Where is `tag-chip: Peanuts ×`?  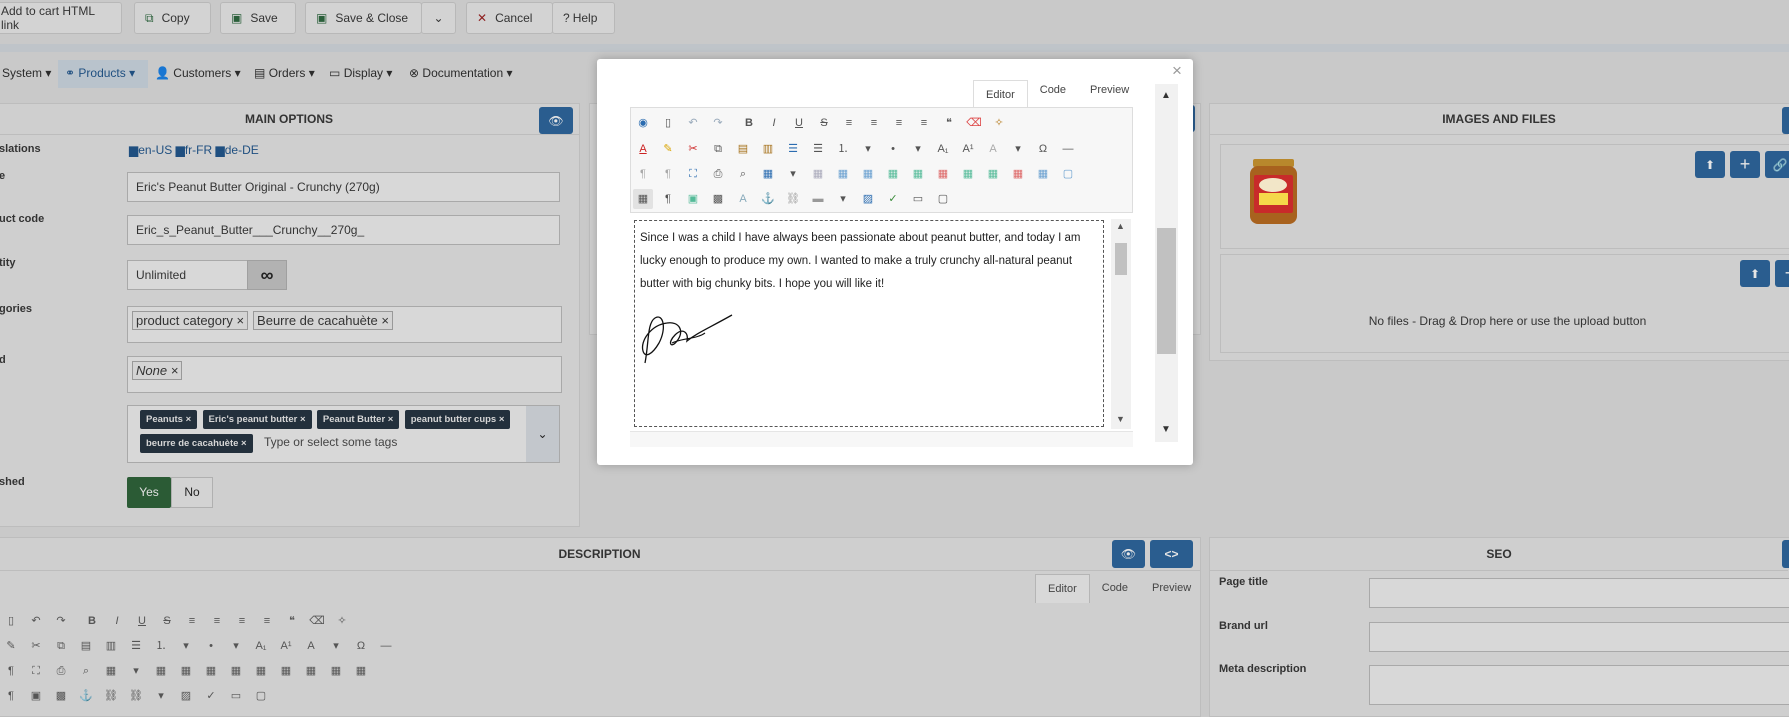 tag-chip: Peanuts × is located at coordinates (169, 419).